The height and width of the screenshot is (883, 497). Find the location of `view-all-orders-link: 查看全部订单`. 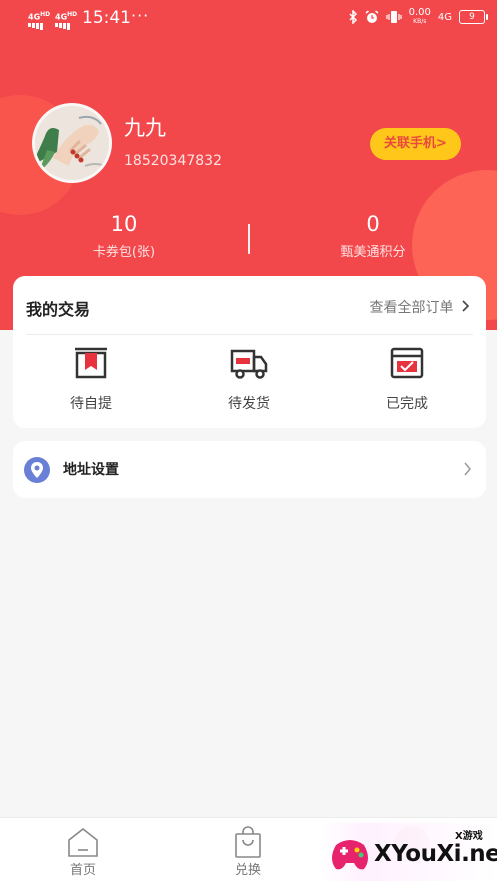

view-all-orders-link: 查看全部订单 is located at coordinates (420, 307).